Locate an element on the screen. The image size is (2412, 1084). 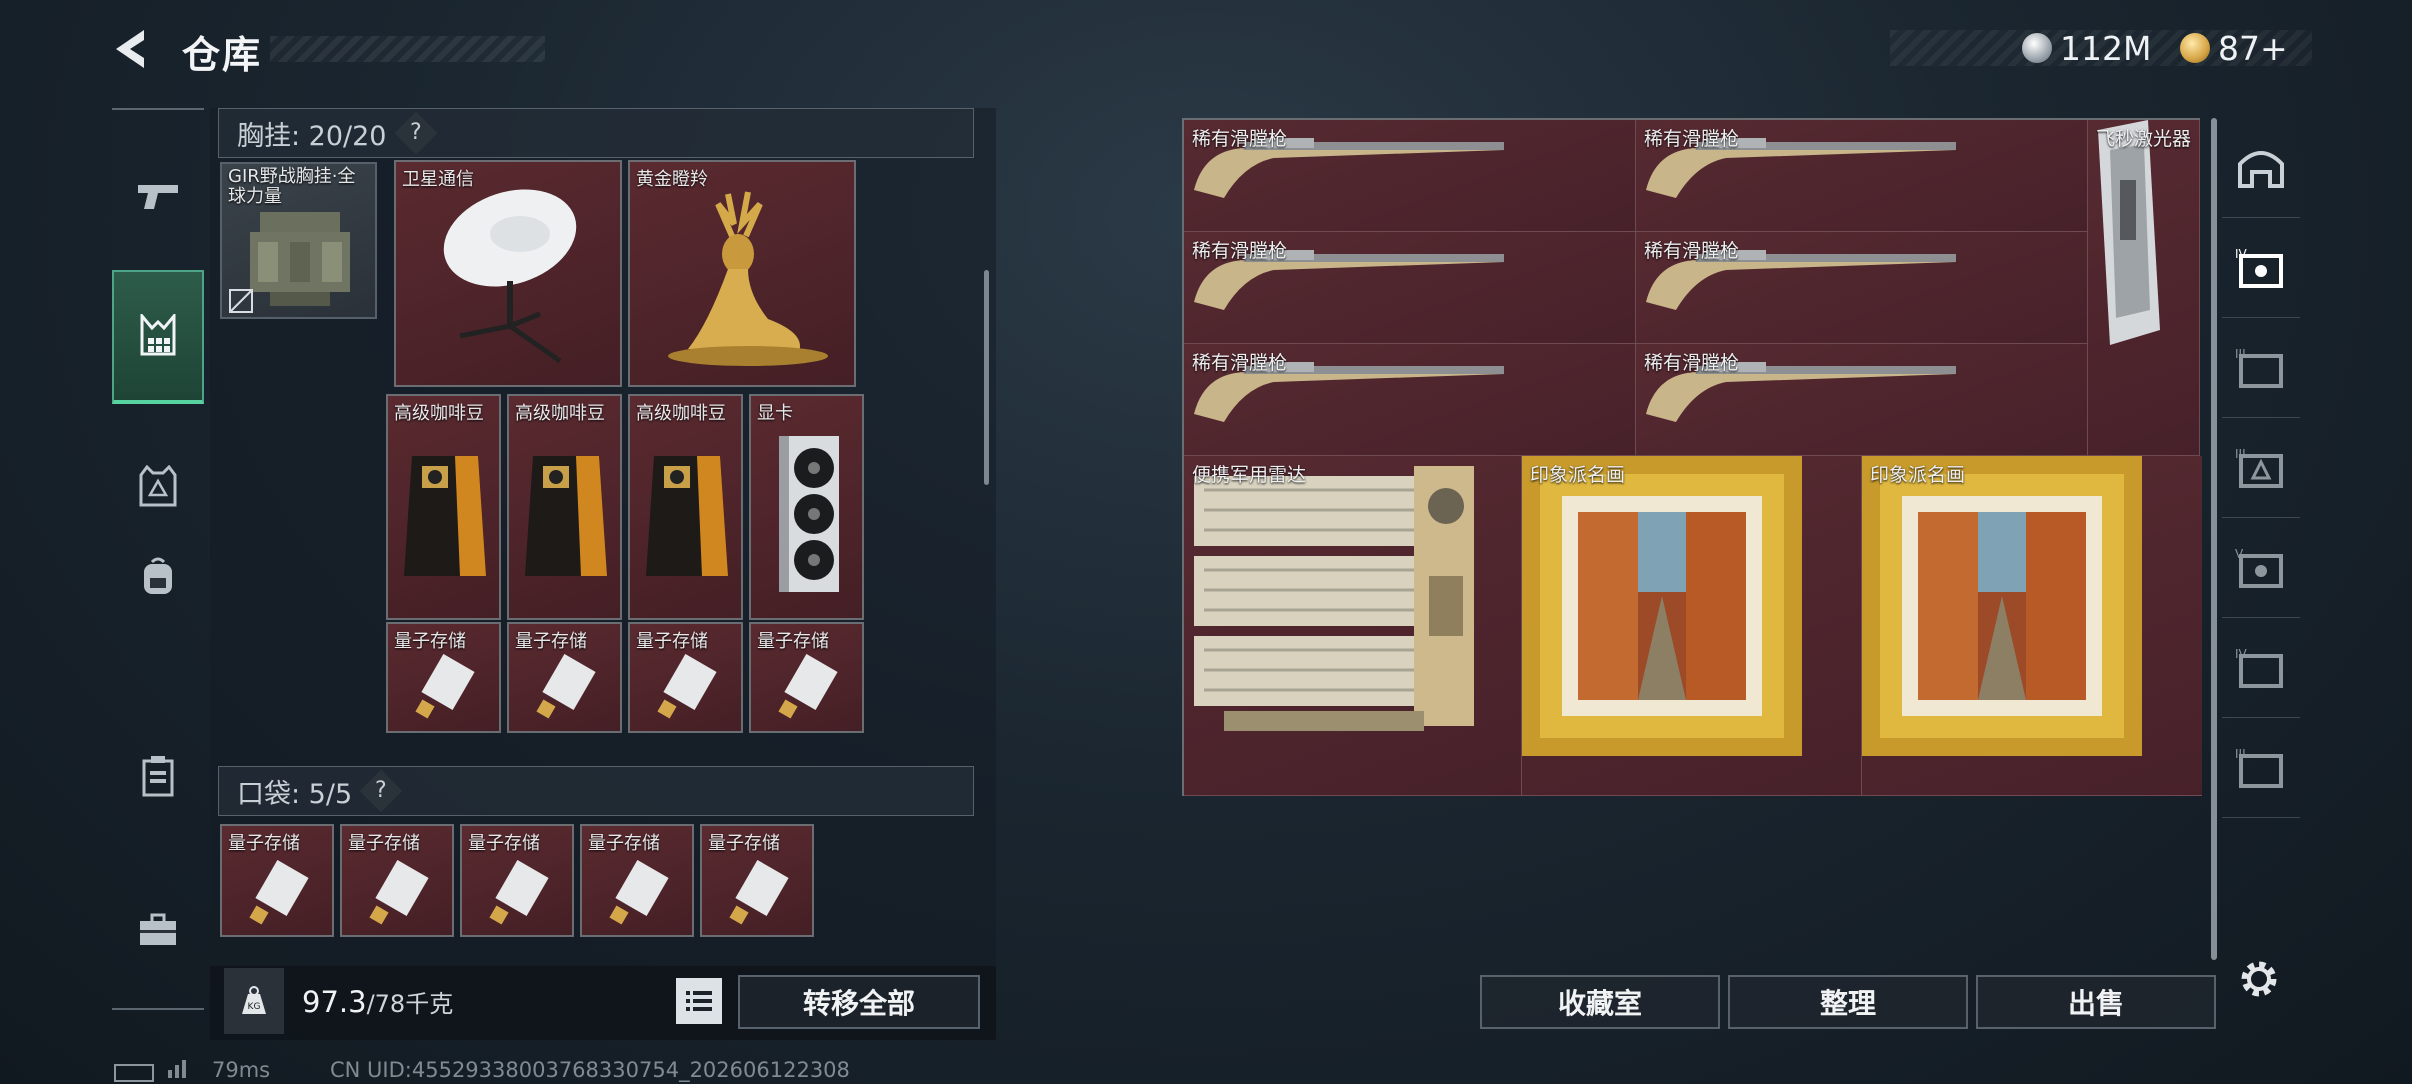
svg-text: IV is located at coordinates (2241, 254).